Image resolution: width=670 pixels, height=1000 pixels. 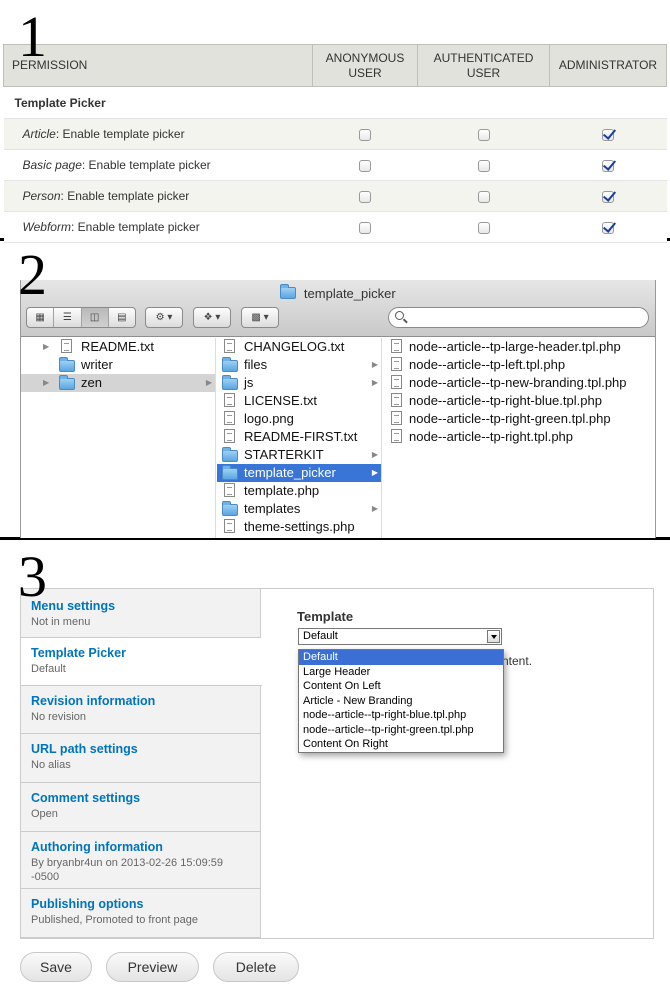 What do you see at coordinates (401, 715) in the screenshot?
I see `template-option: node--article--tp-right-blue.tpl.php` at bounding box center [401, 715].